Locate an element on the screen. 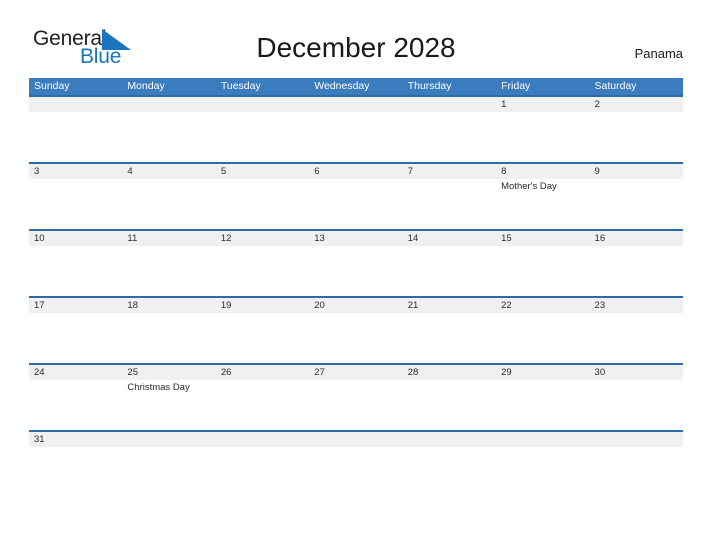  calendar-day-cell: 21 is located at coordinates (449, 330).